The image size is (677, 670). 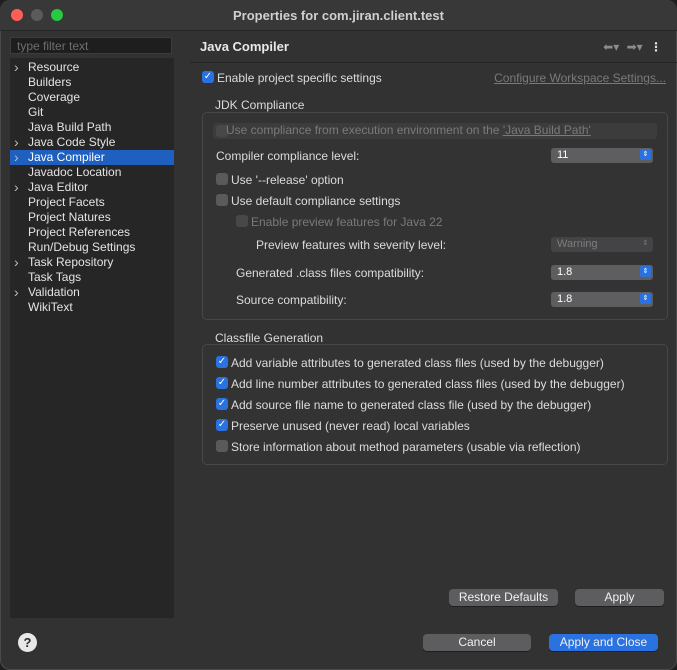 I want to click on view-menu-icon: ⋮, so click(x=656, y=47).